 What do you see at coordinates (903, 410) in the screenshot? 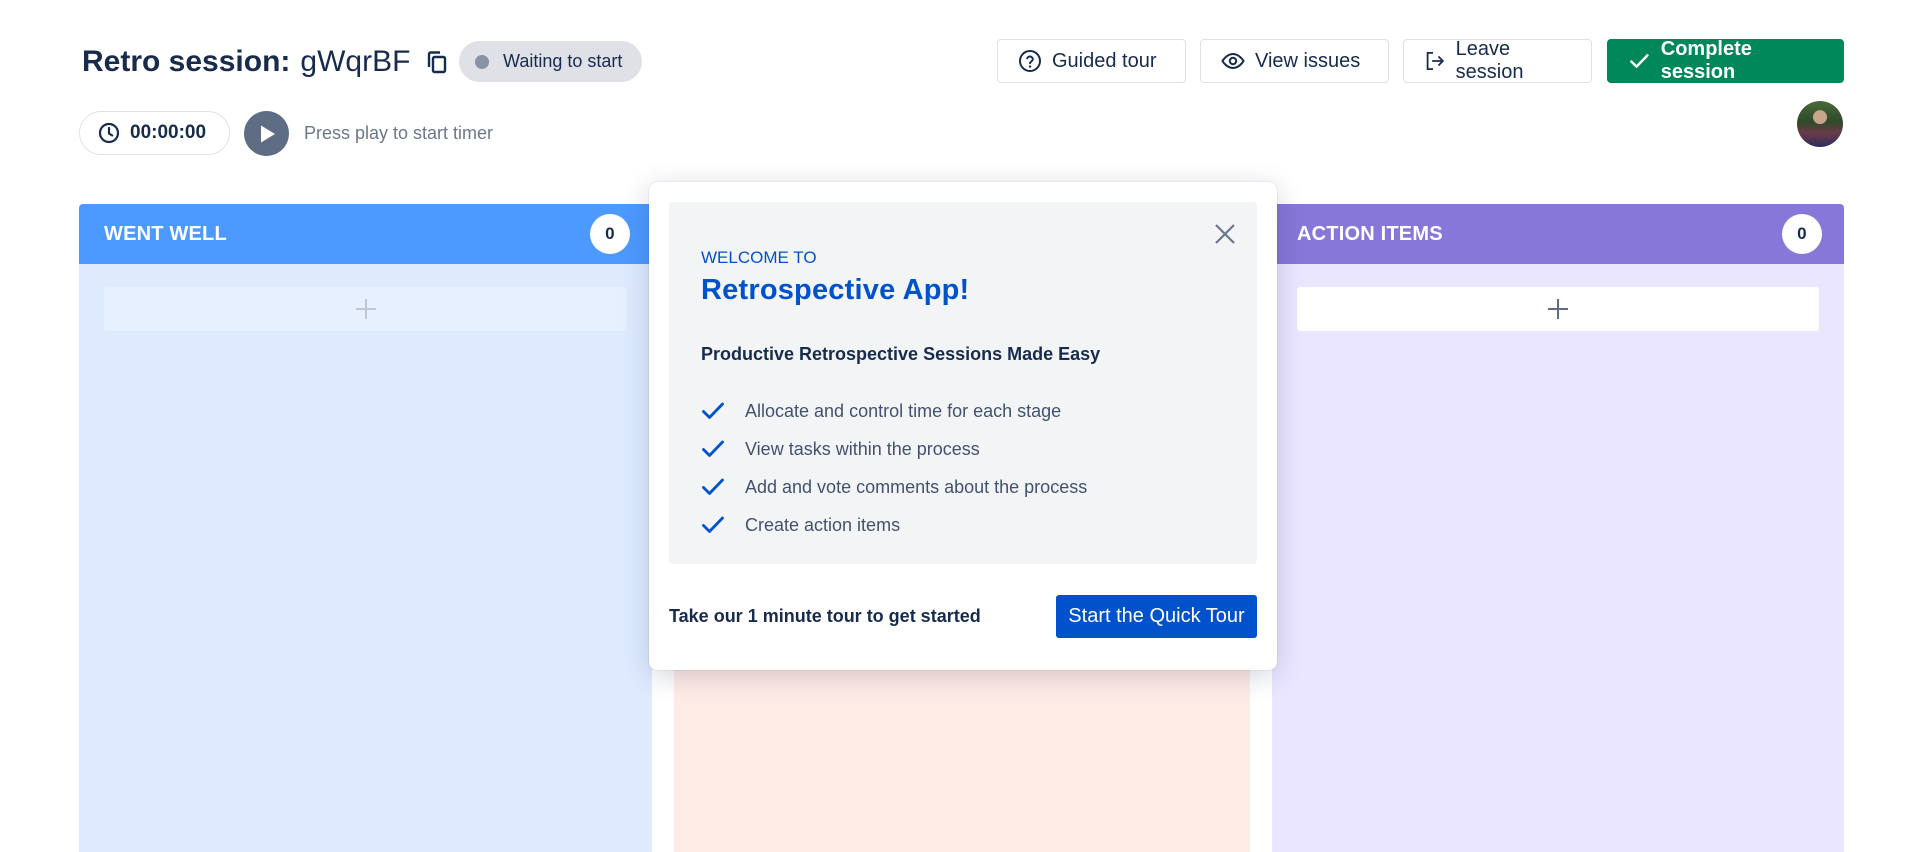
I see `feature-text: Allocate and control time for each stage` at bounding box center [903, 410].